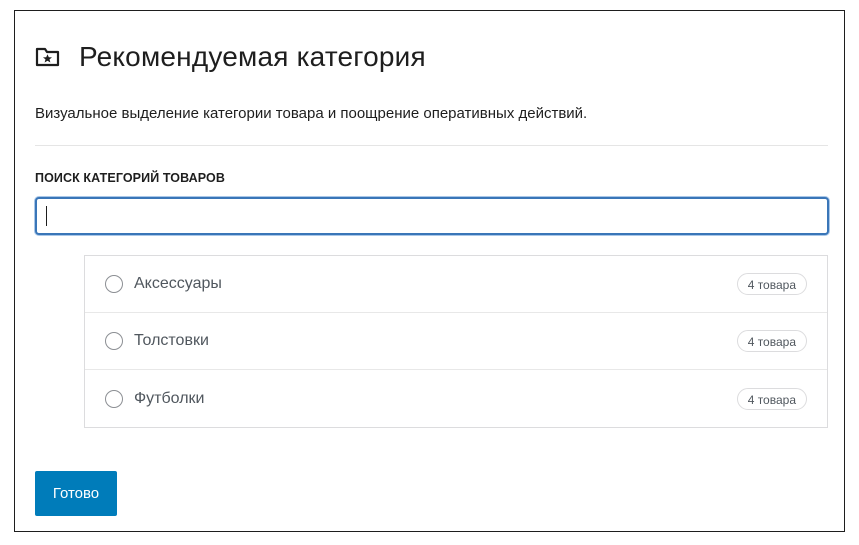  What do you see at coordinates (171, 340) in the screenshot?
I see `category-label: Толстовки` at bounding box center [171, 340].